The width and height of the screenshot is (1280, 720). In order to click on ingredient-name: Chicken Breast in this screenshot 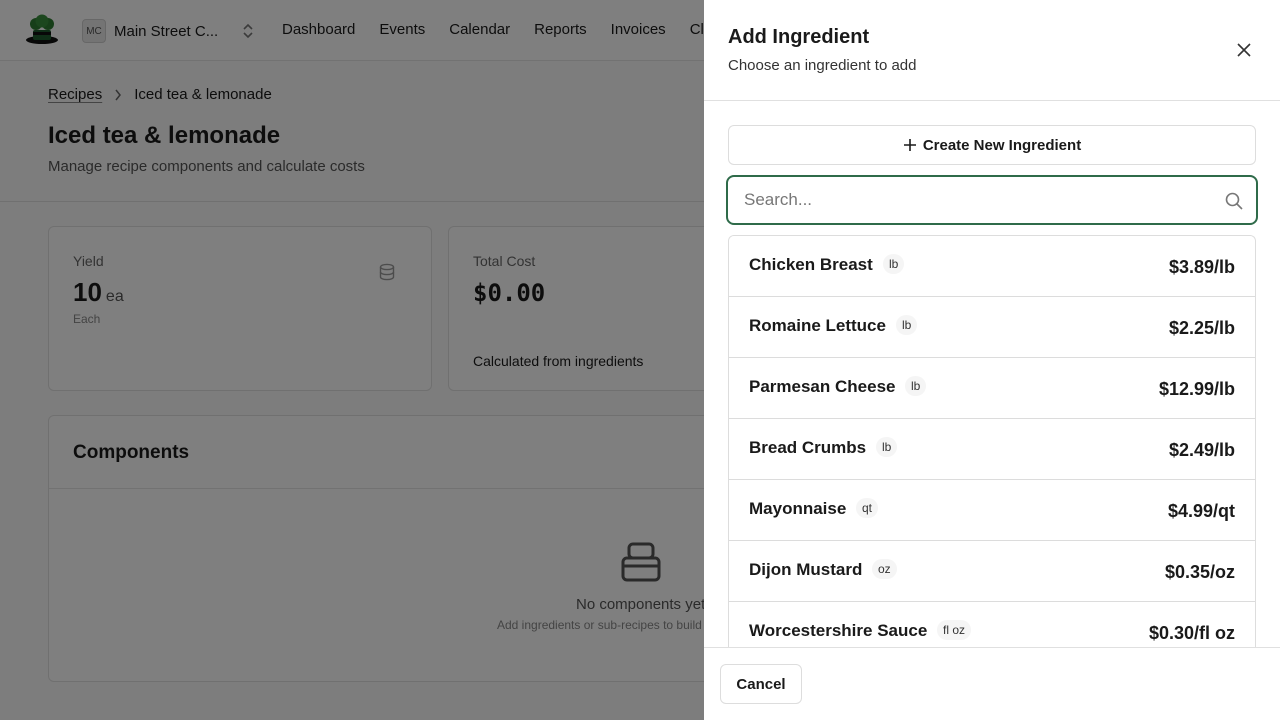, I will do `click(811, 264)`.